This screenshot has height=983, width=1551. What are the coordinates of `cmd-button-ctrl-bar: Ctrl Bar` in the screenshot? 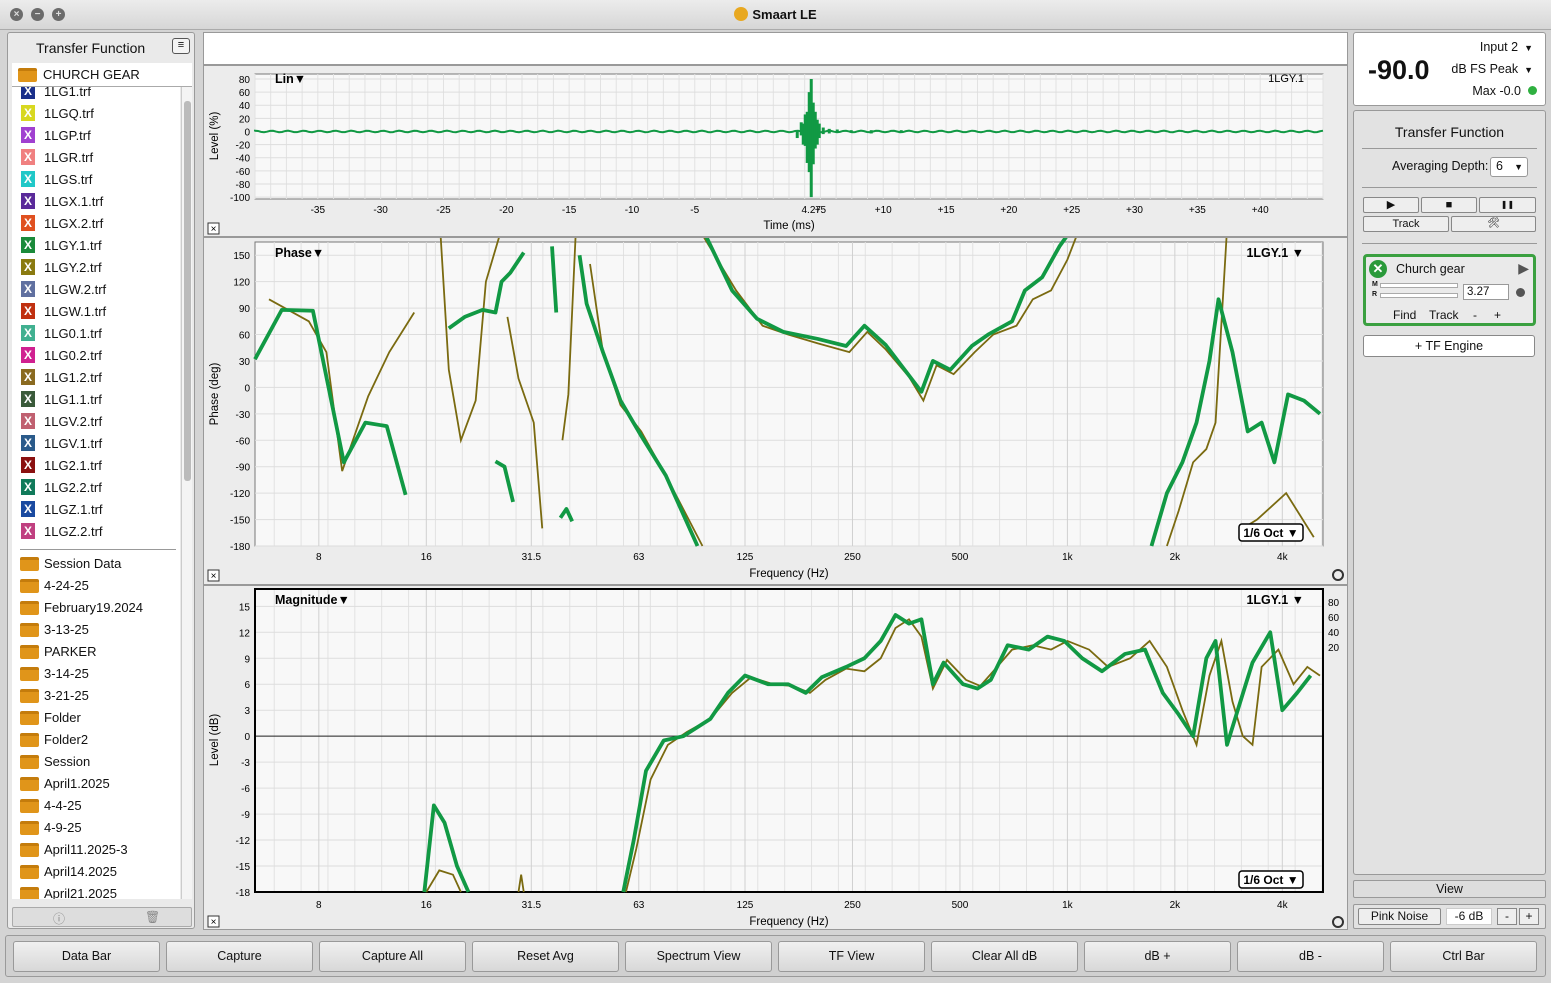 It's located at (1463, 956).